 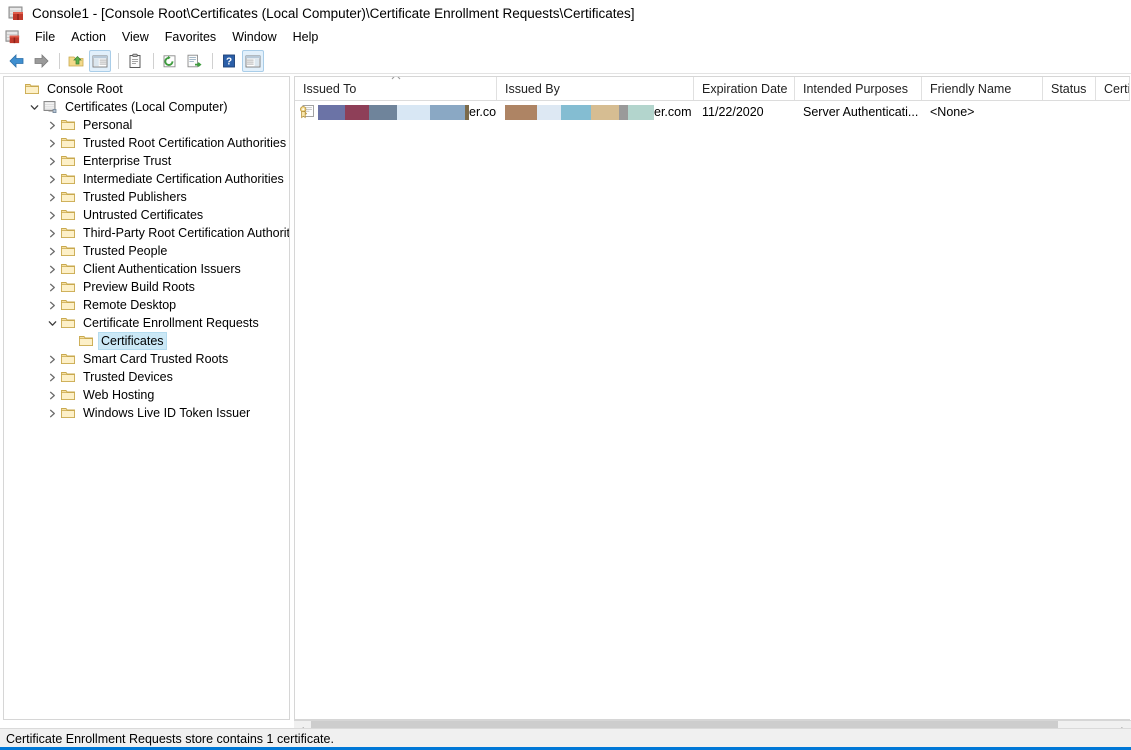 I want to click on tree-node-trusted-root-certification-authorities: Trusted Root Certification Authorities, so click(x=146, y=143).